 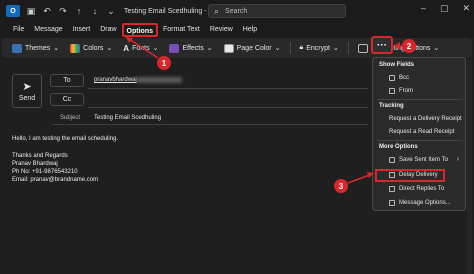 What do you see at coordinates (409, 46) in the screenshot?
I see `callout-badge-2: 2` at bounding box center [409, 46].